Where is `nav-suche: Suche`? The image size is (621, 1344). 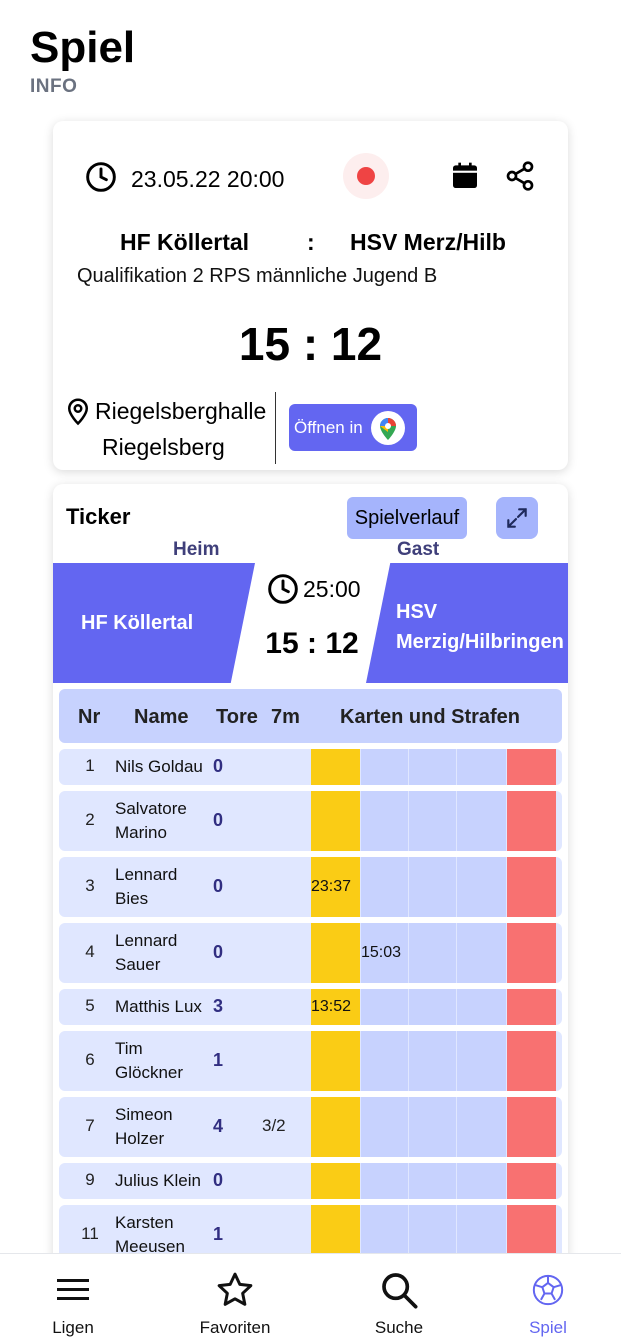 nav-suche: Suche is located at coordinates (399, 1303).